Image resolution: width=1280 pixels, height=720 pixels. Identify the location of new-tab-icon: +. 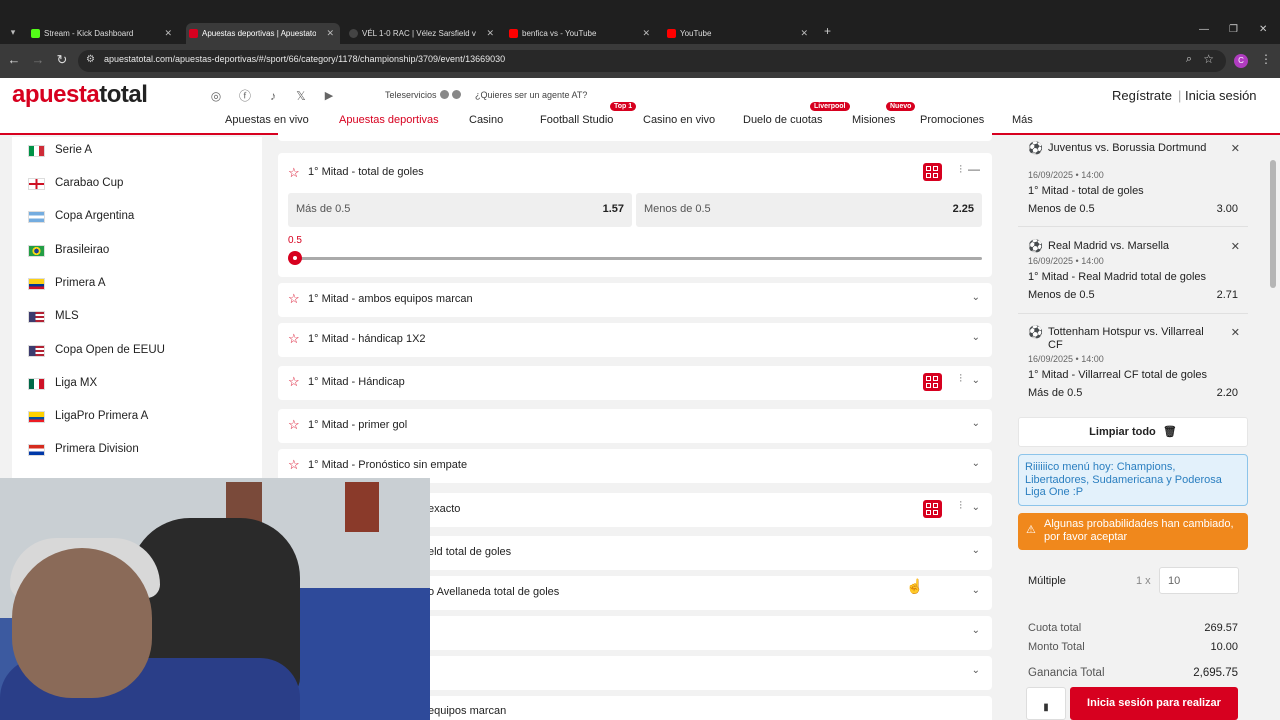
(827, 31).